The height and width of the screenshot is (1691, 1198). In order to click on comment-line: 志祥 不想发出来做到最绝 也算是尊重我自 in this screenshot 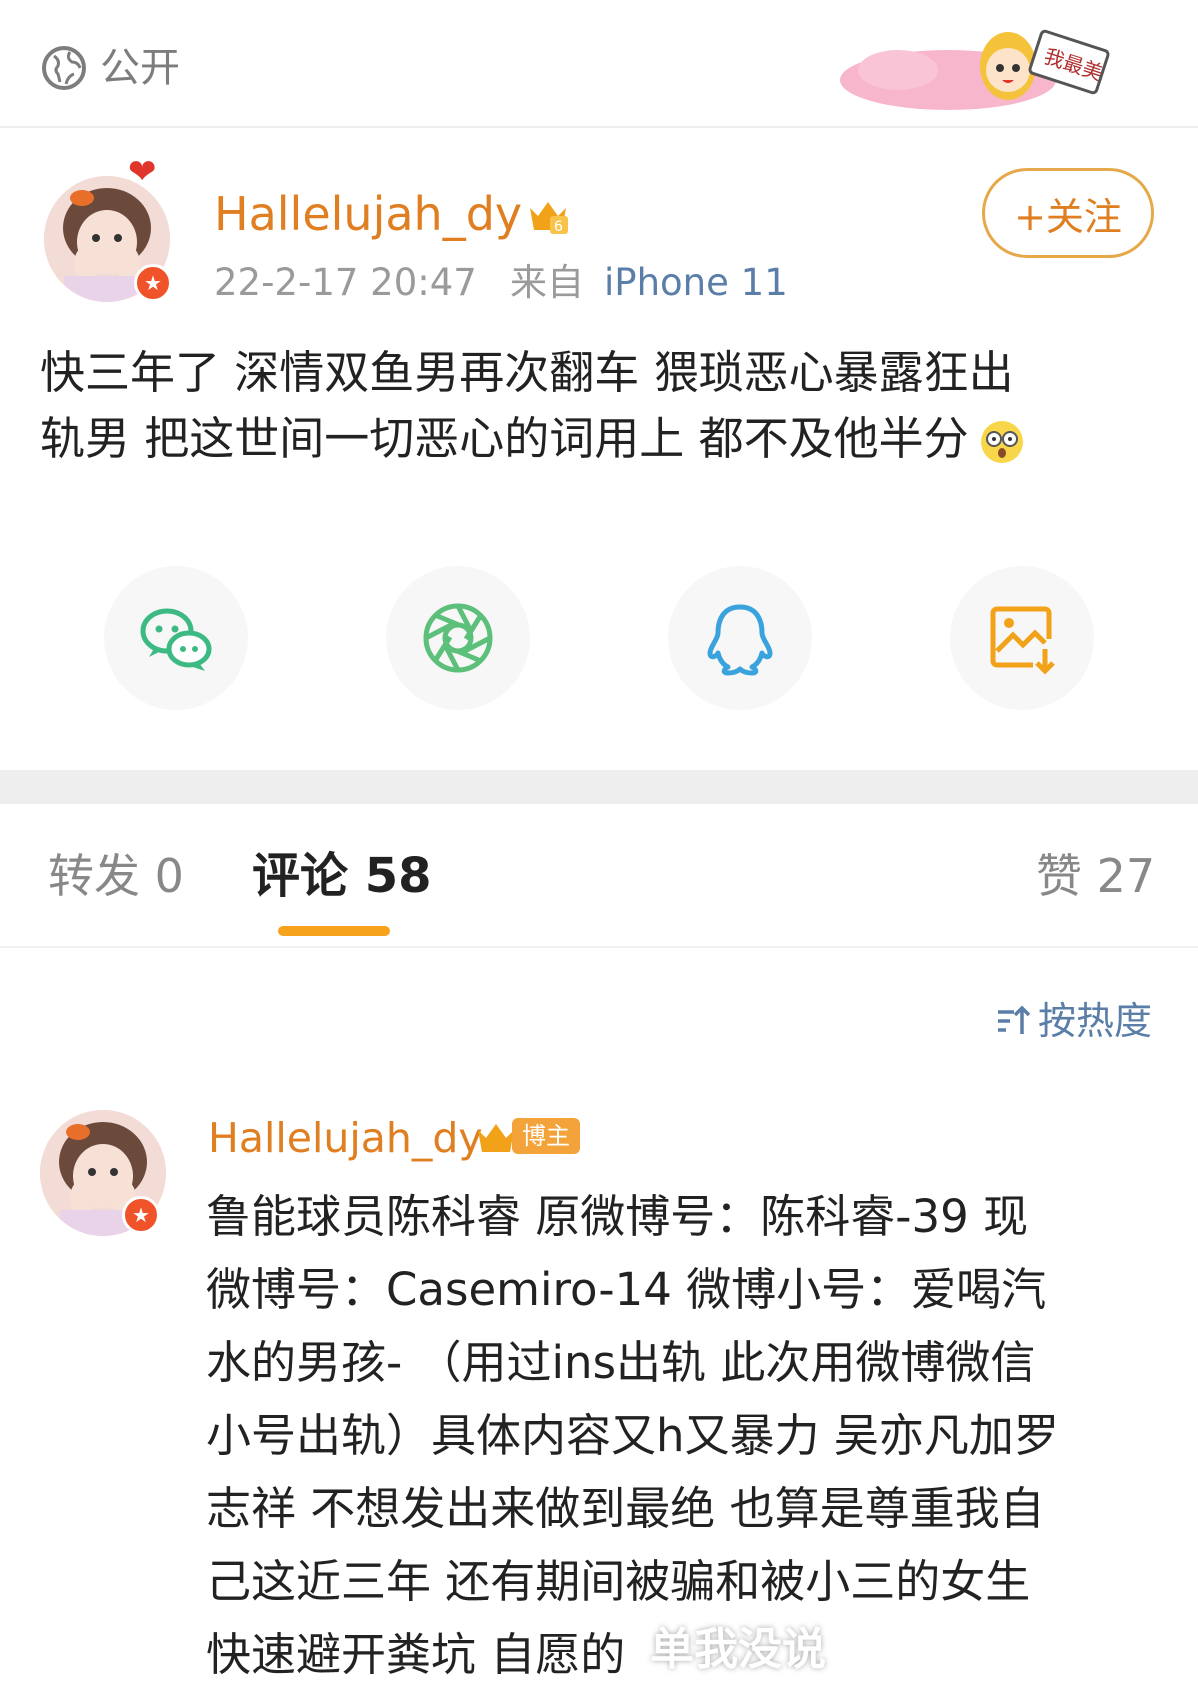, I will do `click(625, 1508)`.